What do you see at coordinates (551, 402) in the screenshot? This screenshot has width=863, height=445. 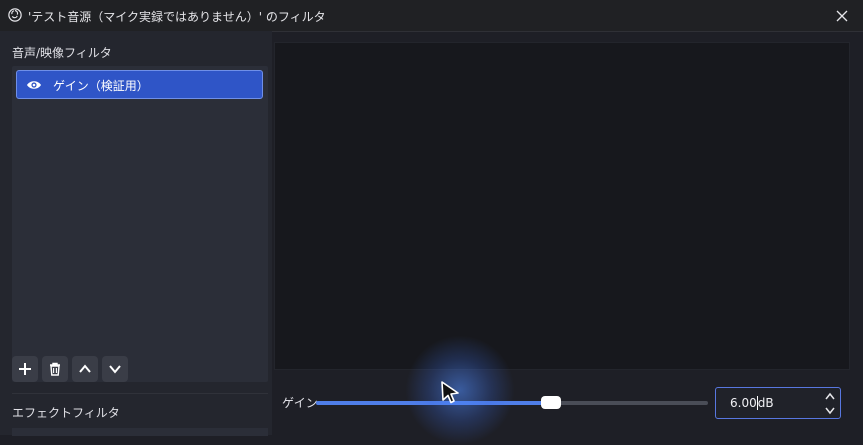 I see `gain-slider-handle` at bounding box center [551, 402].